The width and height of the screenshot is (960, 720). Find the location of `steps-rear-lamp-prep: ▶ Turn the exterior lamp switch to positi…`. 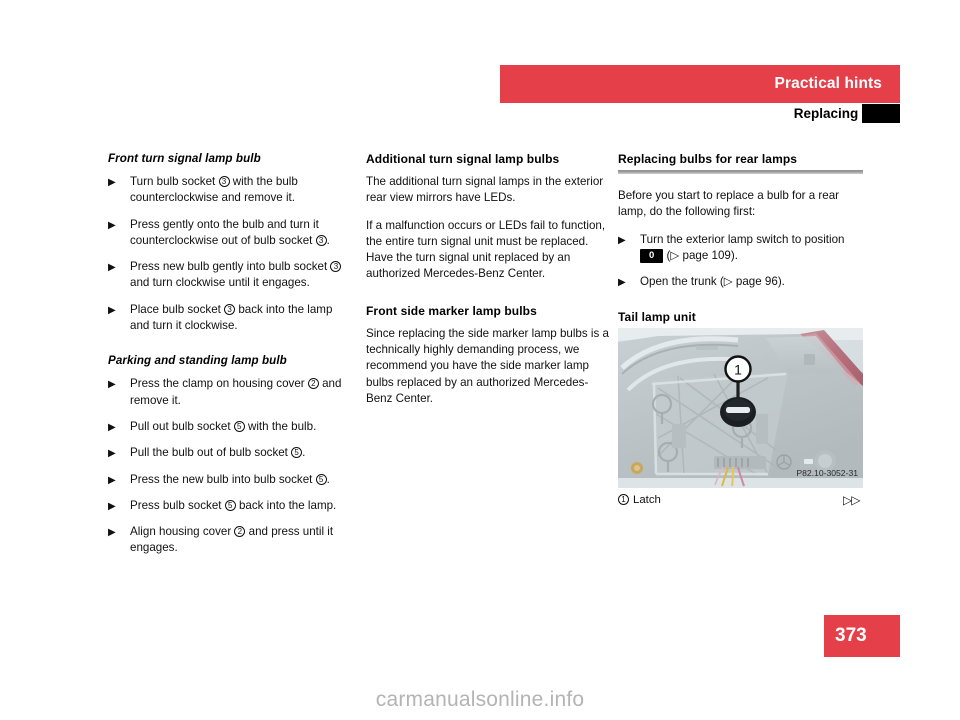

steps-rear-lamp-prep: ▶ Turn the exterior lamp switch to positi… is located at coordinates (740, 261).